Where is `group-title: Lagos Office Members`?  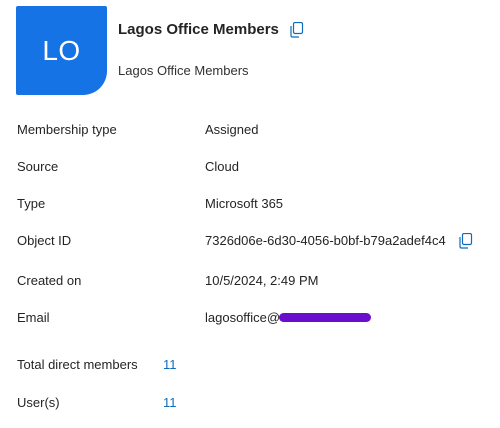 group-title: Lagos Office Members is located at coordinates (198, 29).